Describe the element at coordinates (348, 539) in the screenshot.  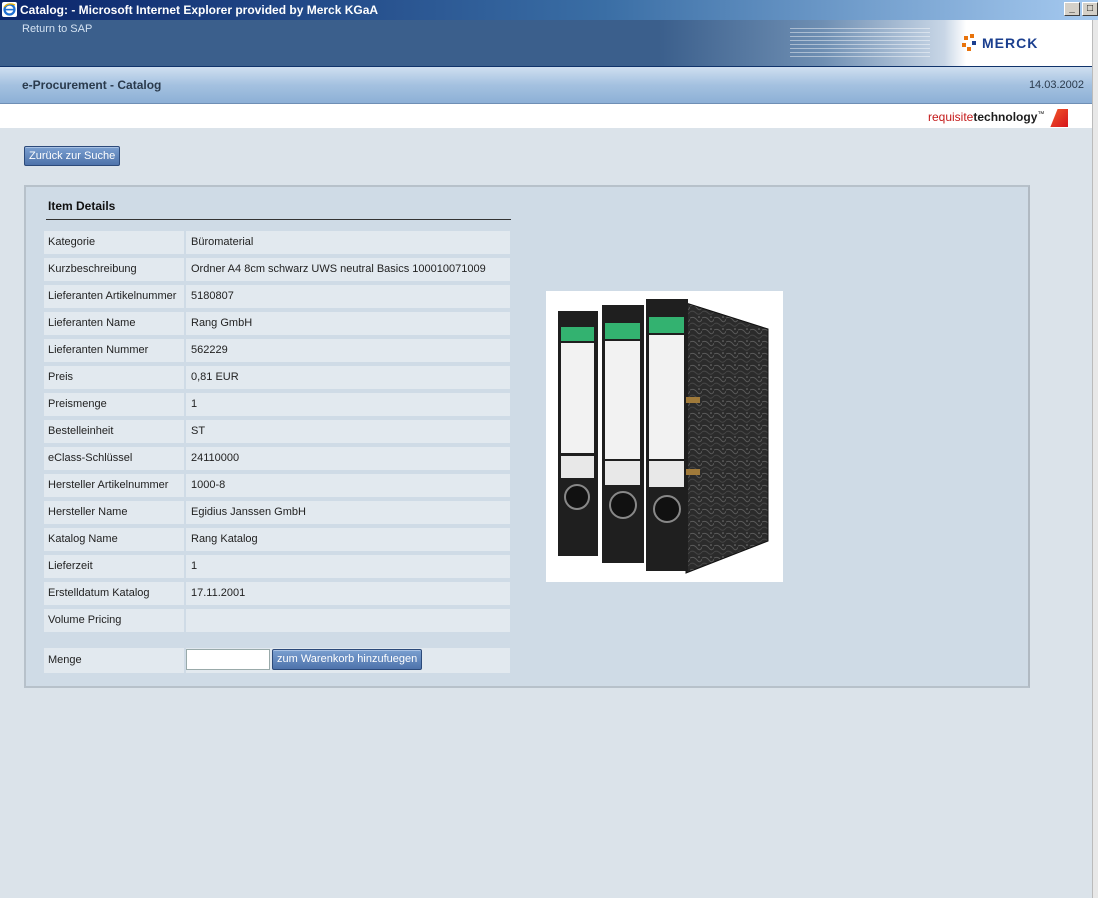
I see `row-value: Rang Katalog` at that location.